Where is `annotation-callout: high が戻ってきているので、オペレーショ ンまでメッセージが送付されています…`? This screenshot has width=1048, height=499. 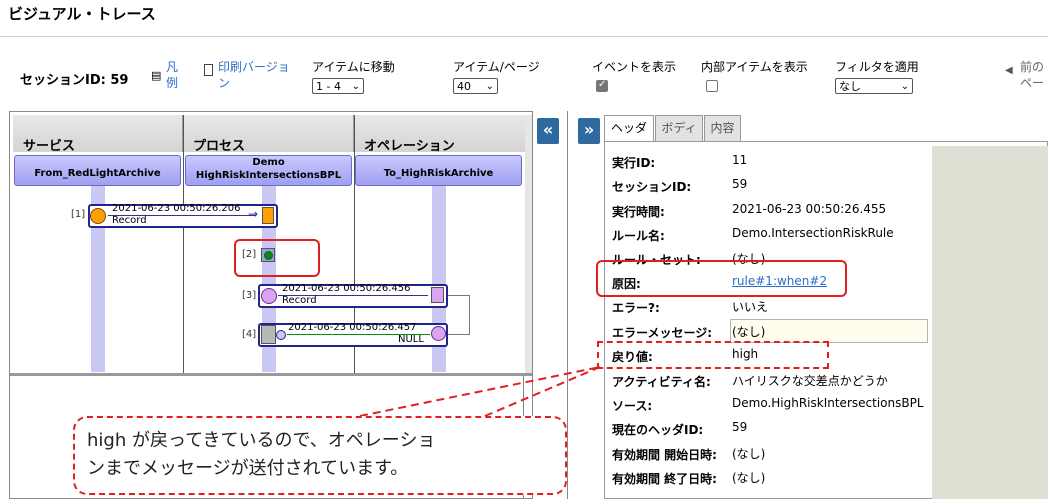 annotation-callout: high が戻ってきているので、オペレーショ ンまでメッセージが送付されています… is located at coordinates (320, 455).